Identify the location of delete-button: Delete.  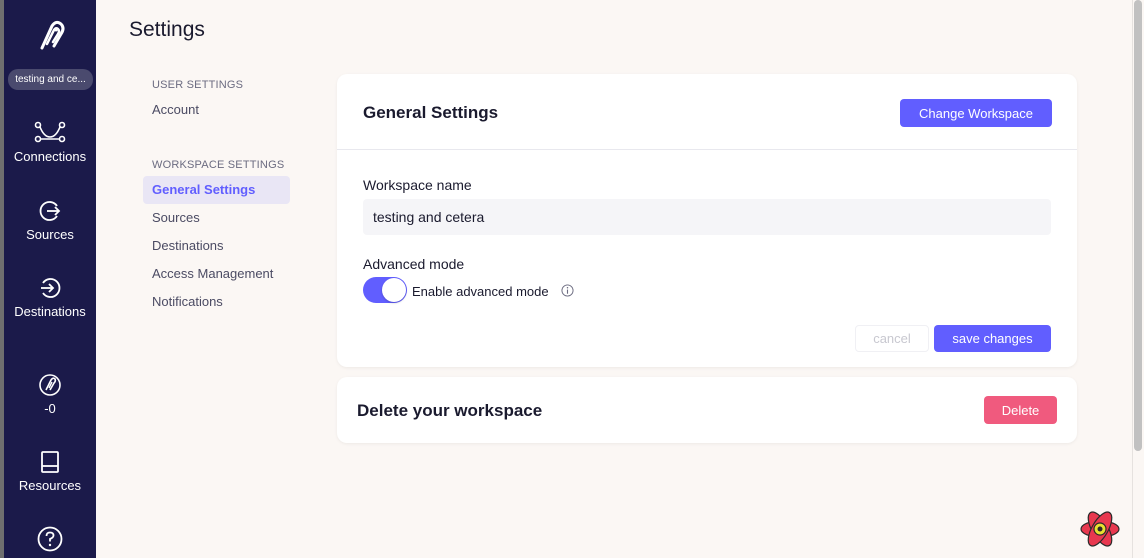
(1020, 410).